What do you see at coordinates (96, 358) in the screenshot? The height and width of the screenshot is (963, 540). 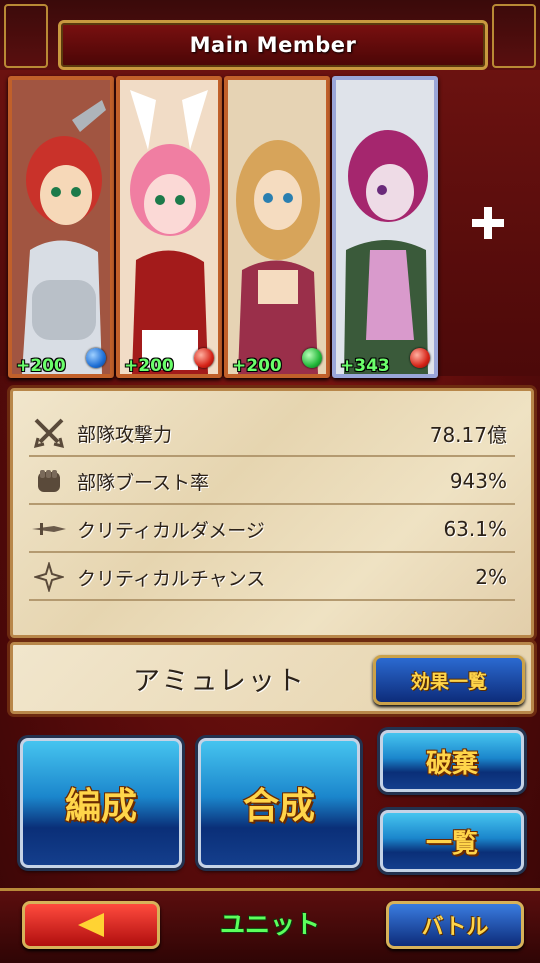 I see `water-element-orb-icon` at bounding box center [96, 358].